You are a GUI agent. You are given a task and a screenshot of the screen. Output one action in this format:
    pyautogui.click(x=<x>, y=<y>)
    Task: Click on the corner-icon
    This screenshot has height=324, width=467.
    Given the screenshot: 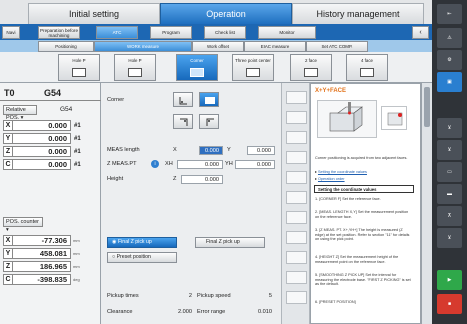 What is the action you would take?
    pyautogui.click(x=197, y=73)
    